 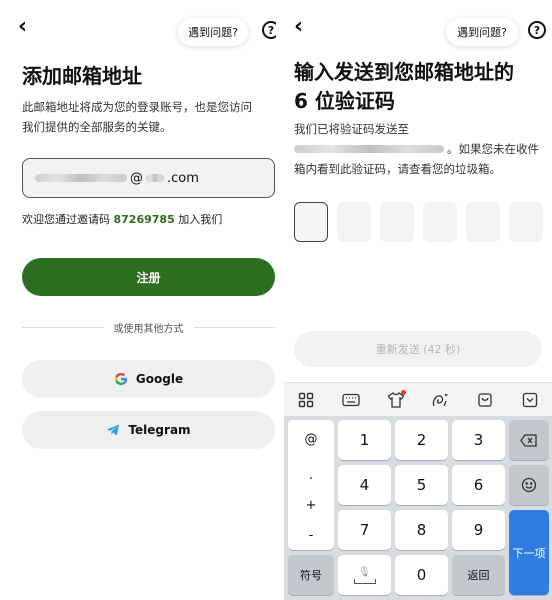 I want to click on sent-description: 我们已将验证码发送至 。如果您未在收件 箱内看到此验证码，请查看您的垃圾箱。, so click(x=422, y=149).